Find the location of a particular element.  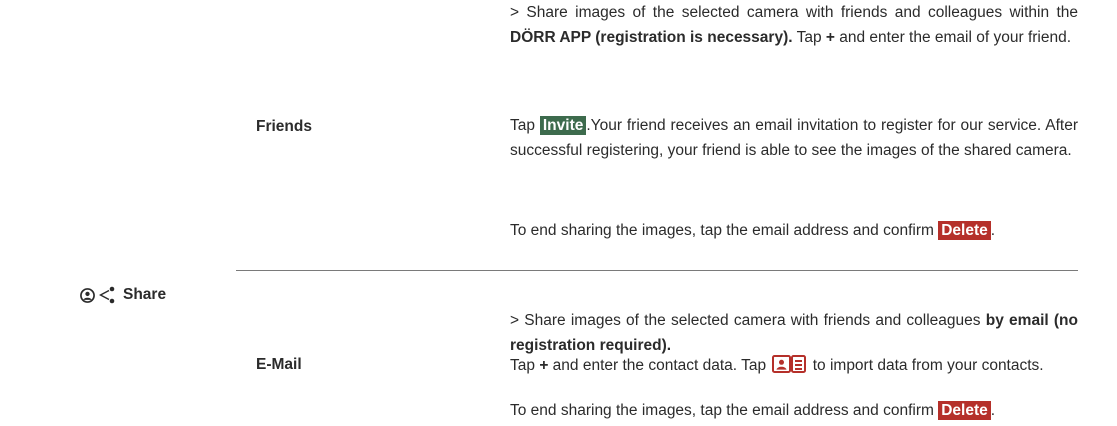

invite-button: Invite is located at coordinates (563, 125).